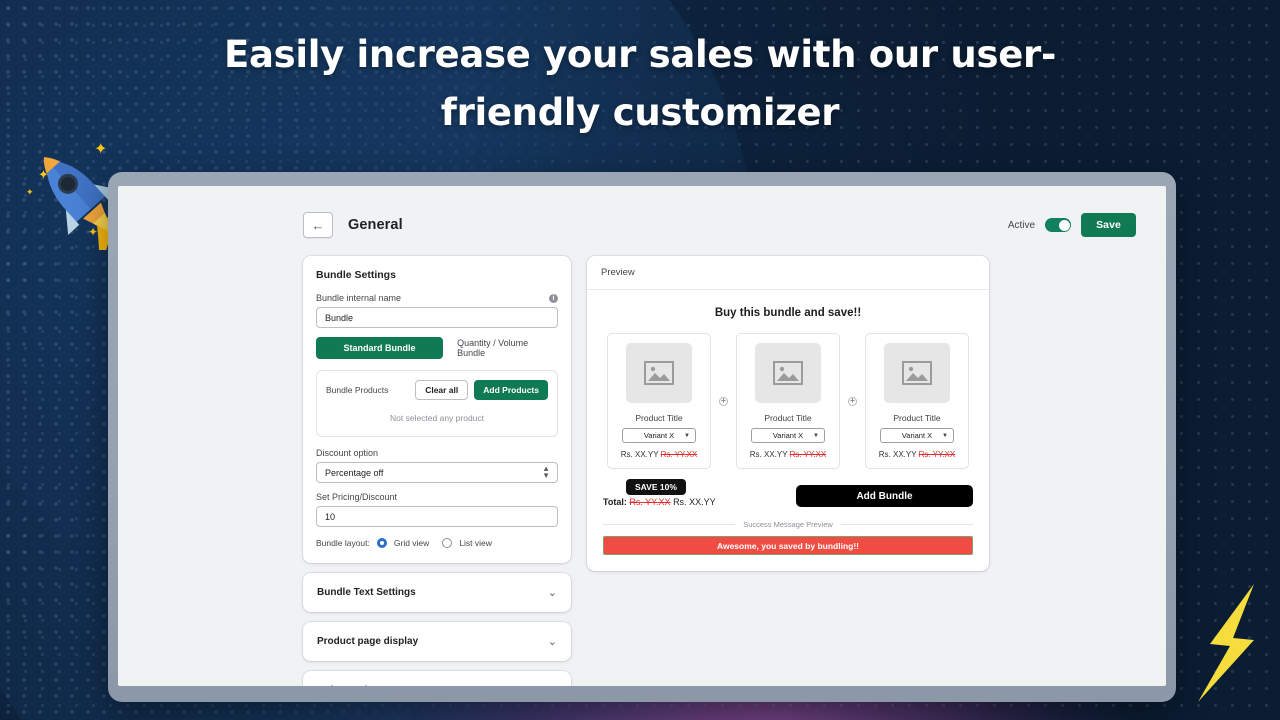 Image resolution: width=1280 pixels, height=720 pixels. What do you see at coordinates (437, 418) in the screenshot?
I see `bundle-products-empty-text: Not selected any product` at bounding box center [437, 418].